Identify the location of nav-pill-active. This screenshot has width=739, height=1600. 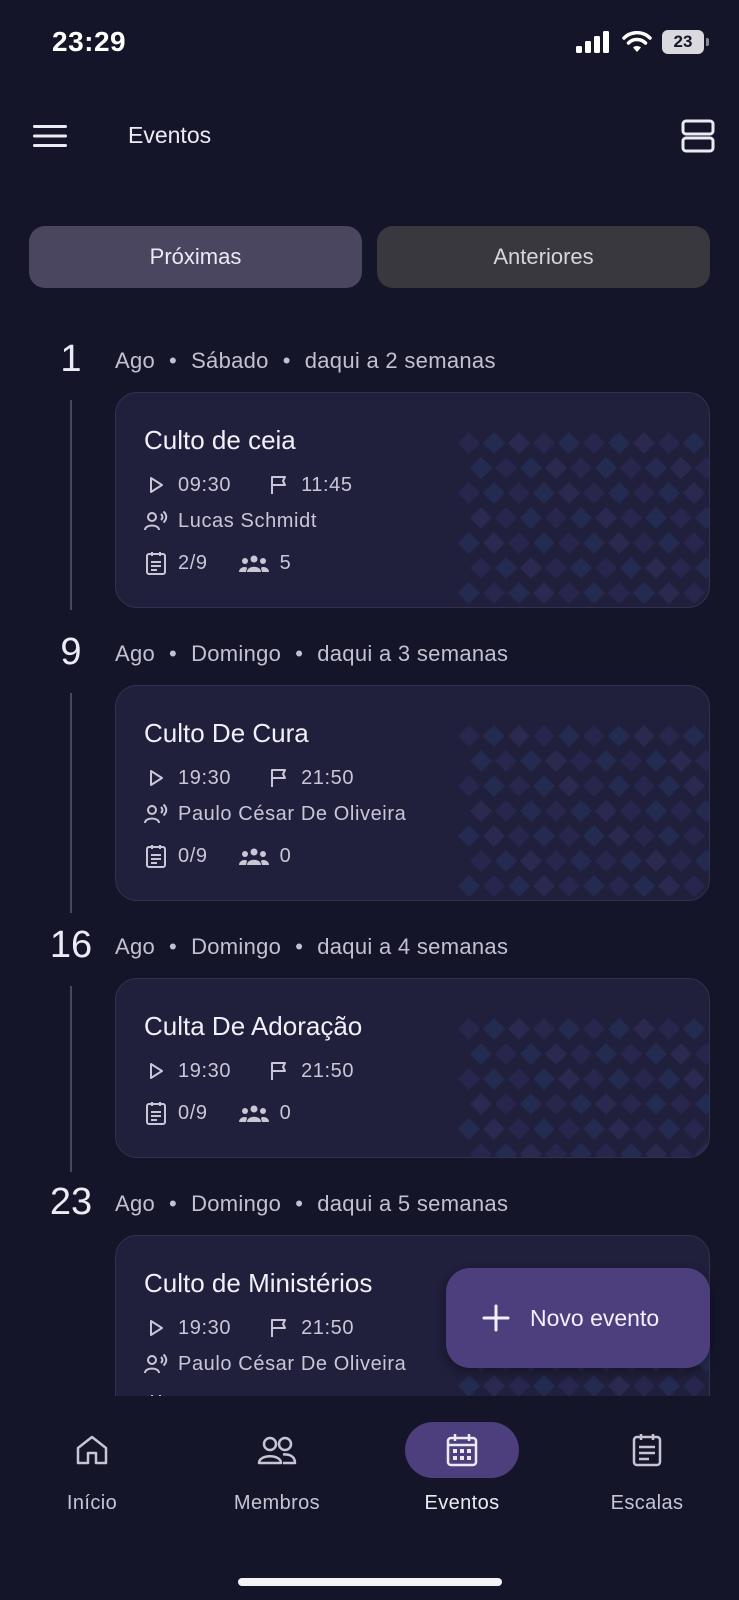
(462, 1450).